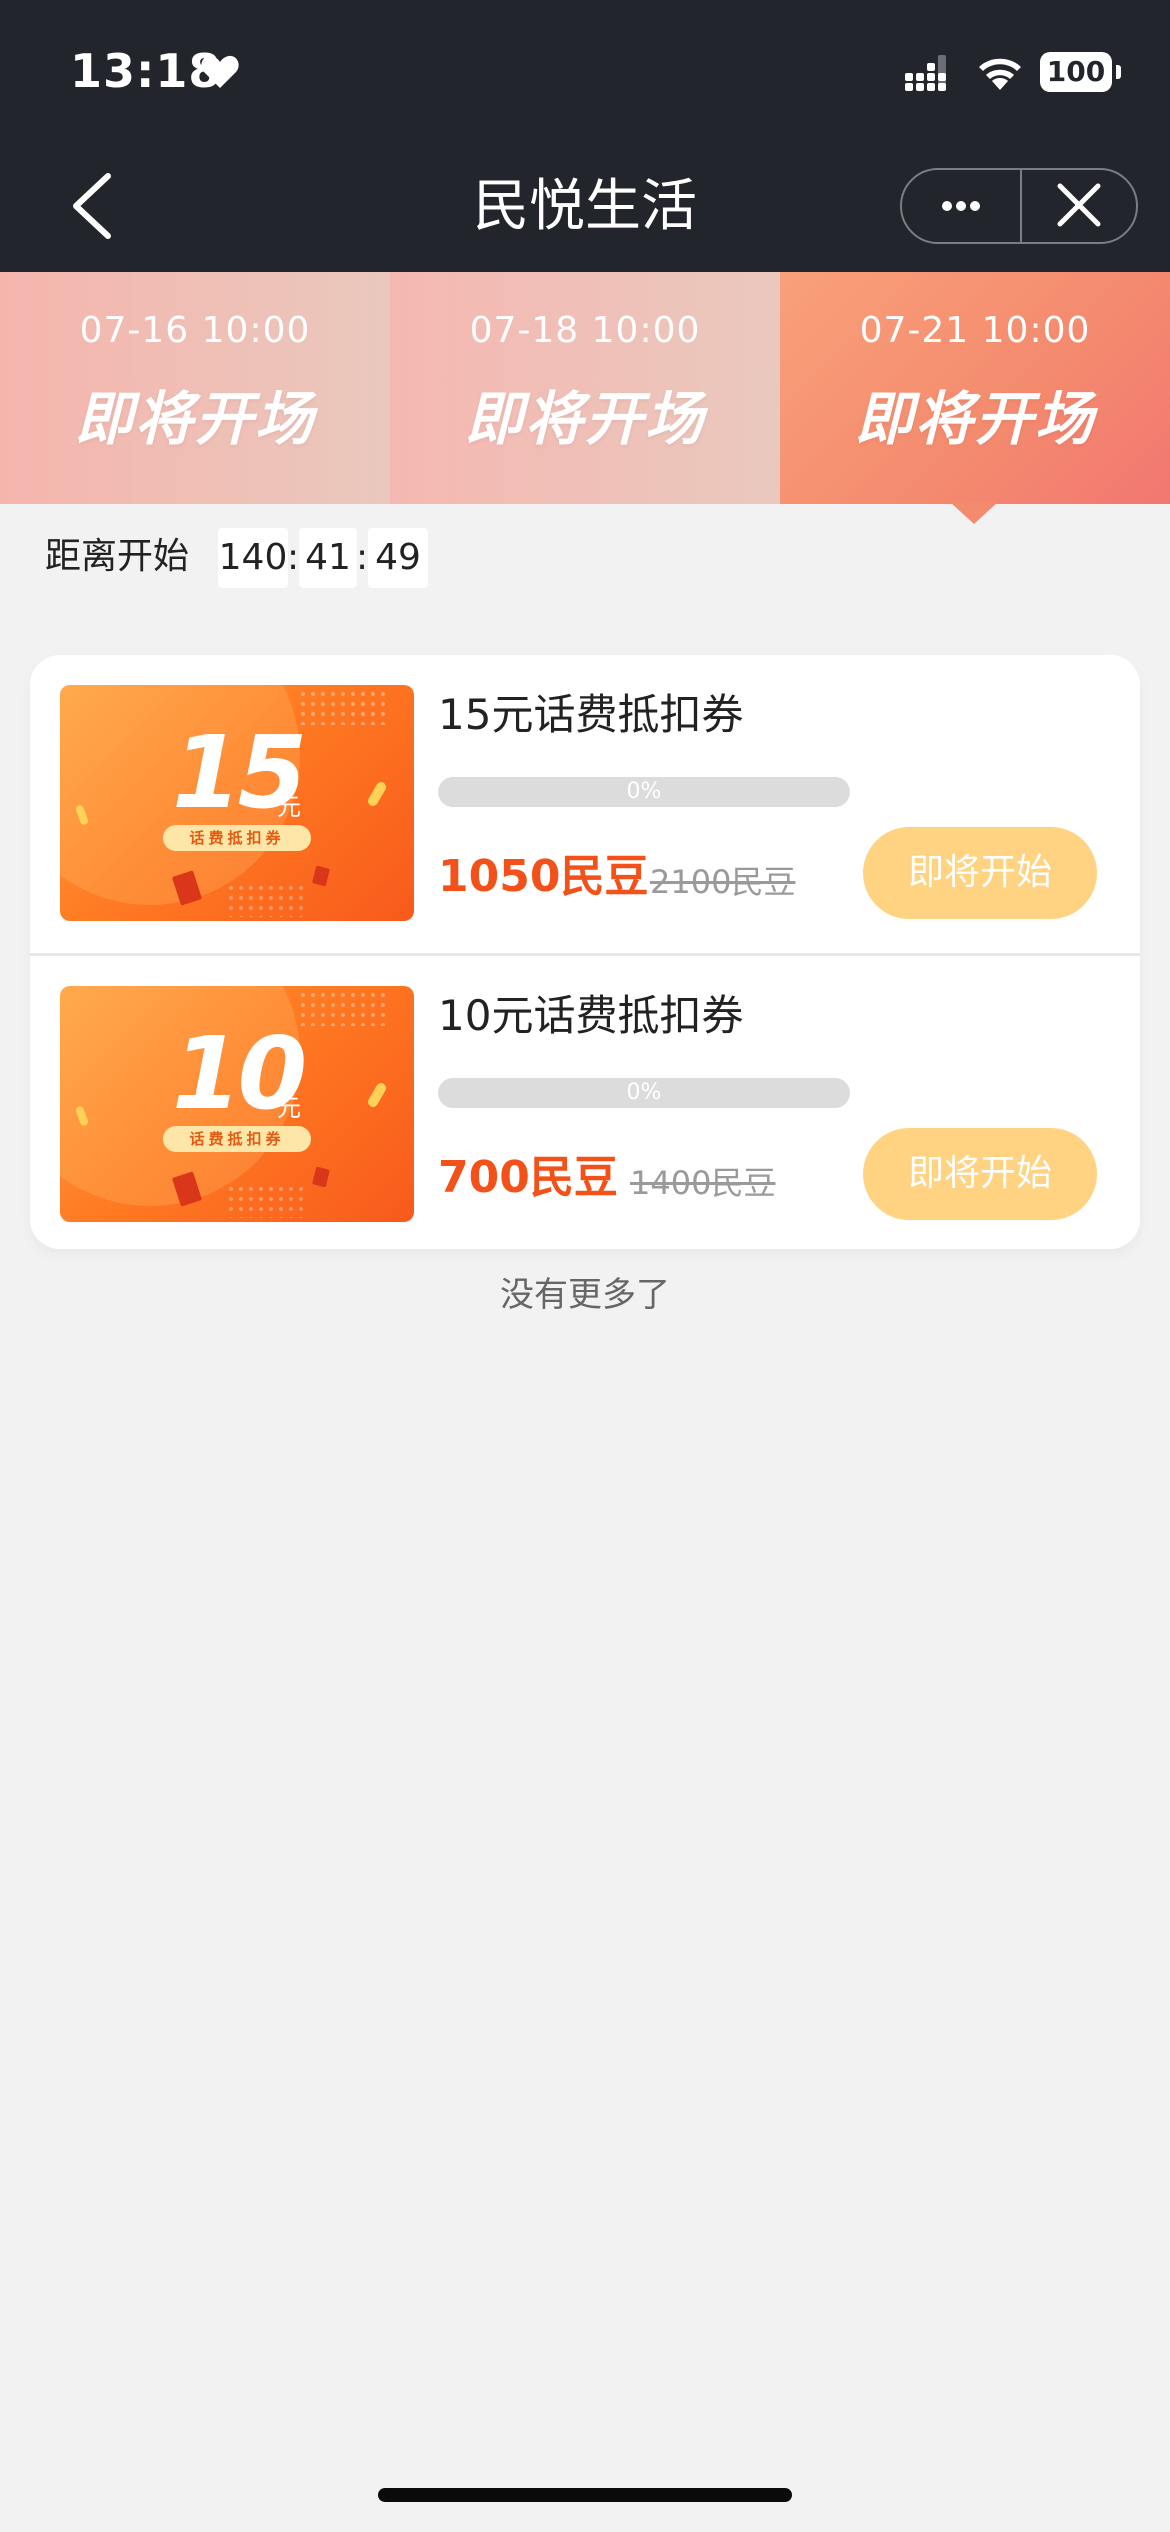 The height and width of the screenshot is (2532, 1170). Describe the element at coordinates (253, 558) in the screenshot. I see `countdown-hours: 140` at that location.